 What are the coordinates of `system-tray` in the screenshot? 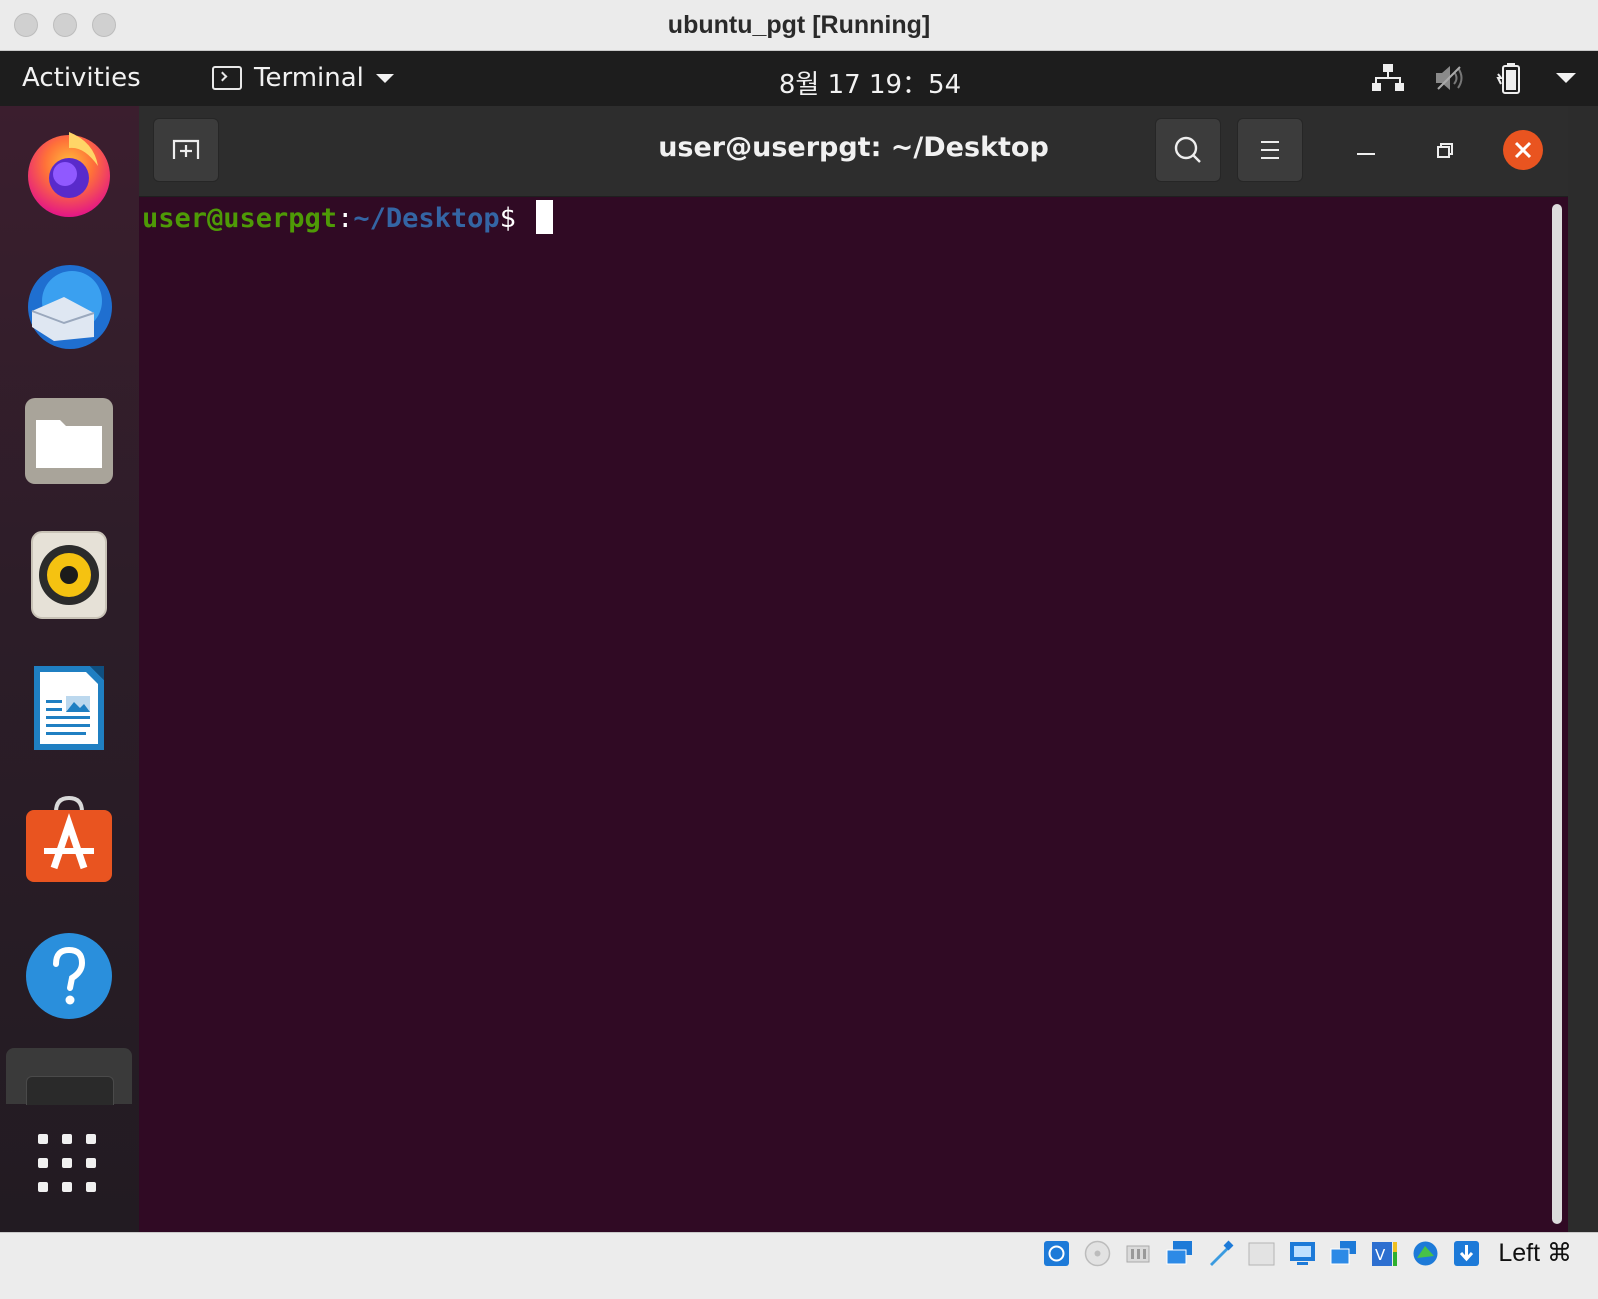 It's located at (1474, 78).